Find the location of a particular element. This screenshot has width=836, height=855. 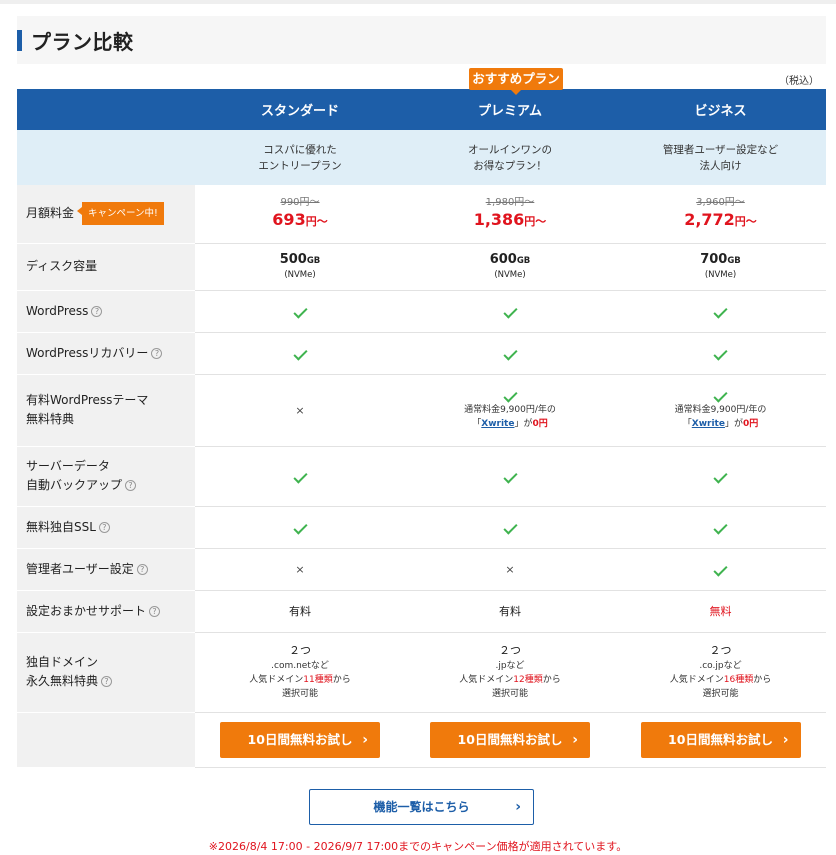

ssl-premium is located at coordinates (510, 527).